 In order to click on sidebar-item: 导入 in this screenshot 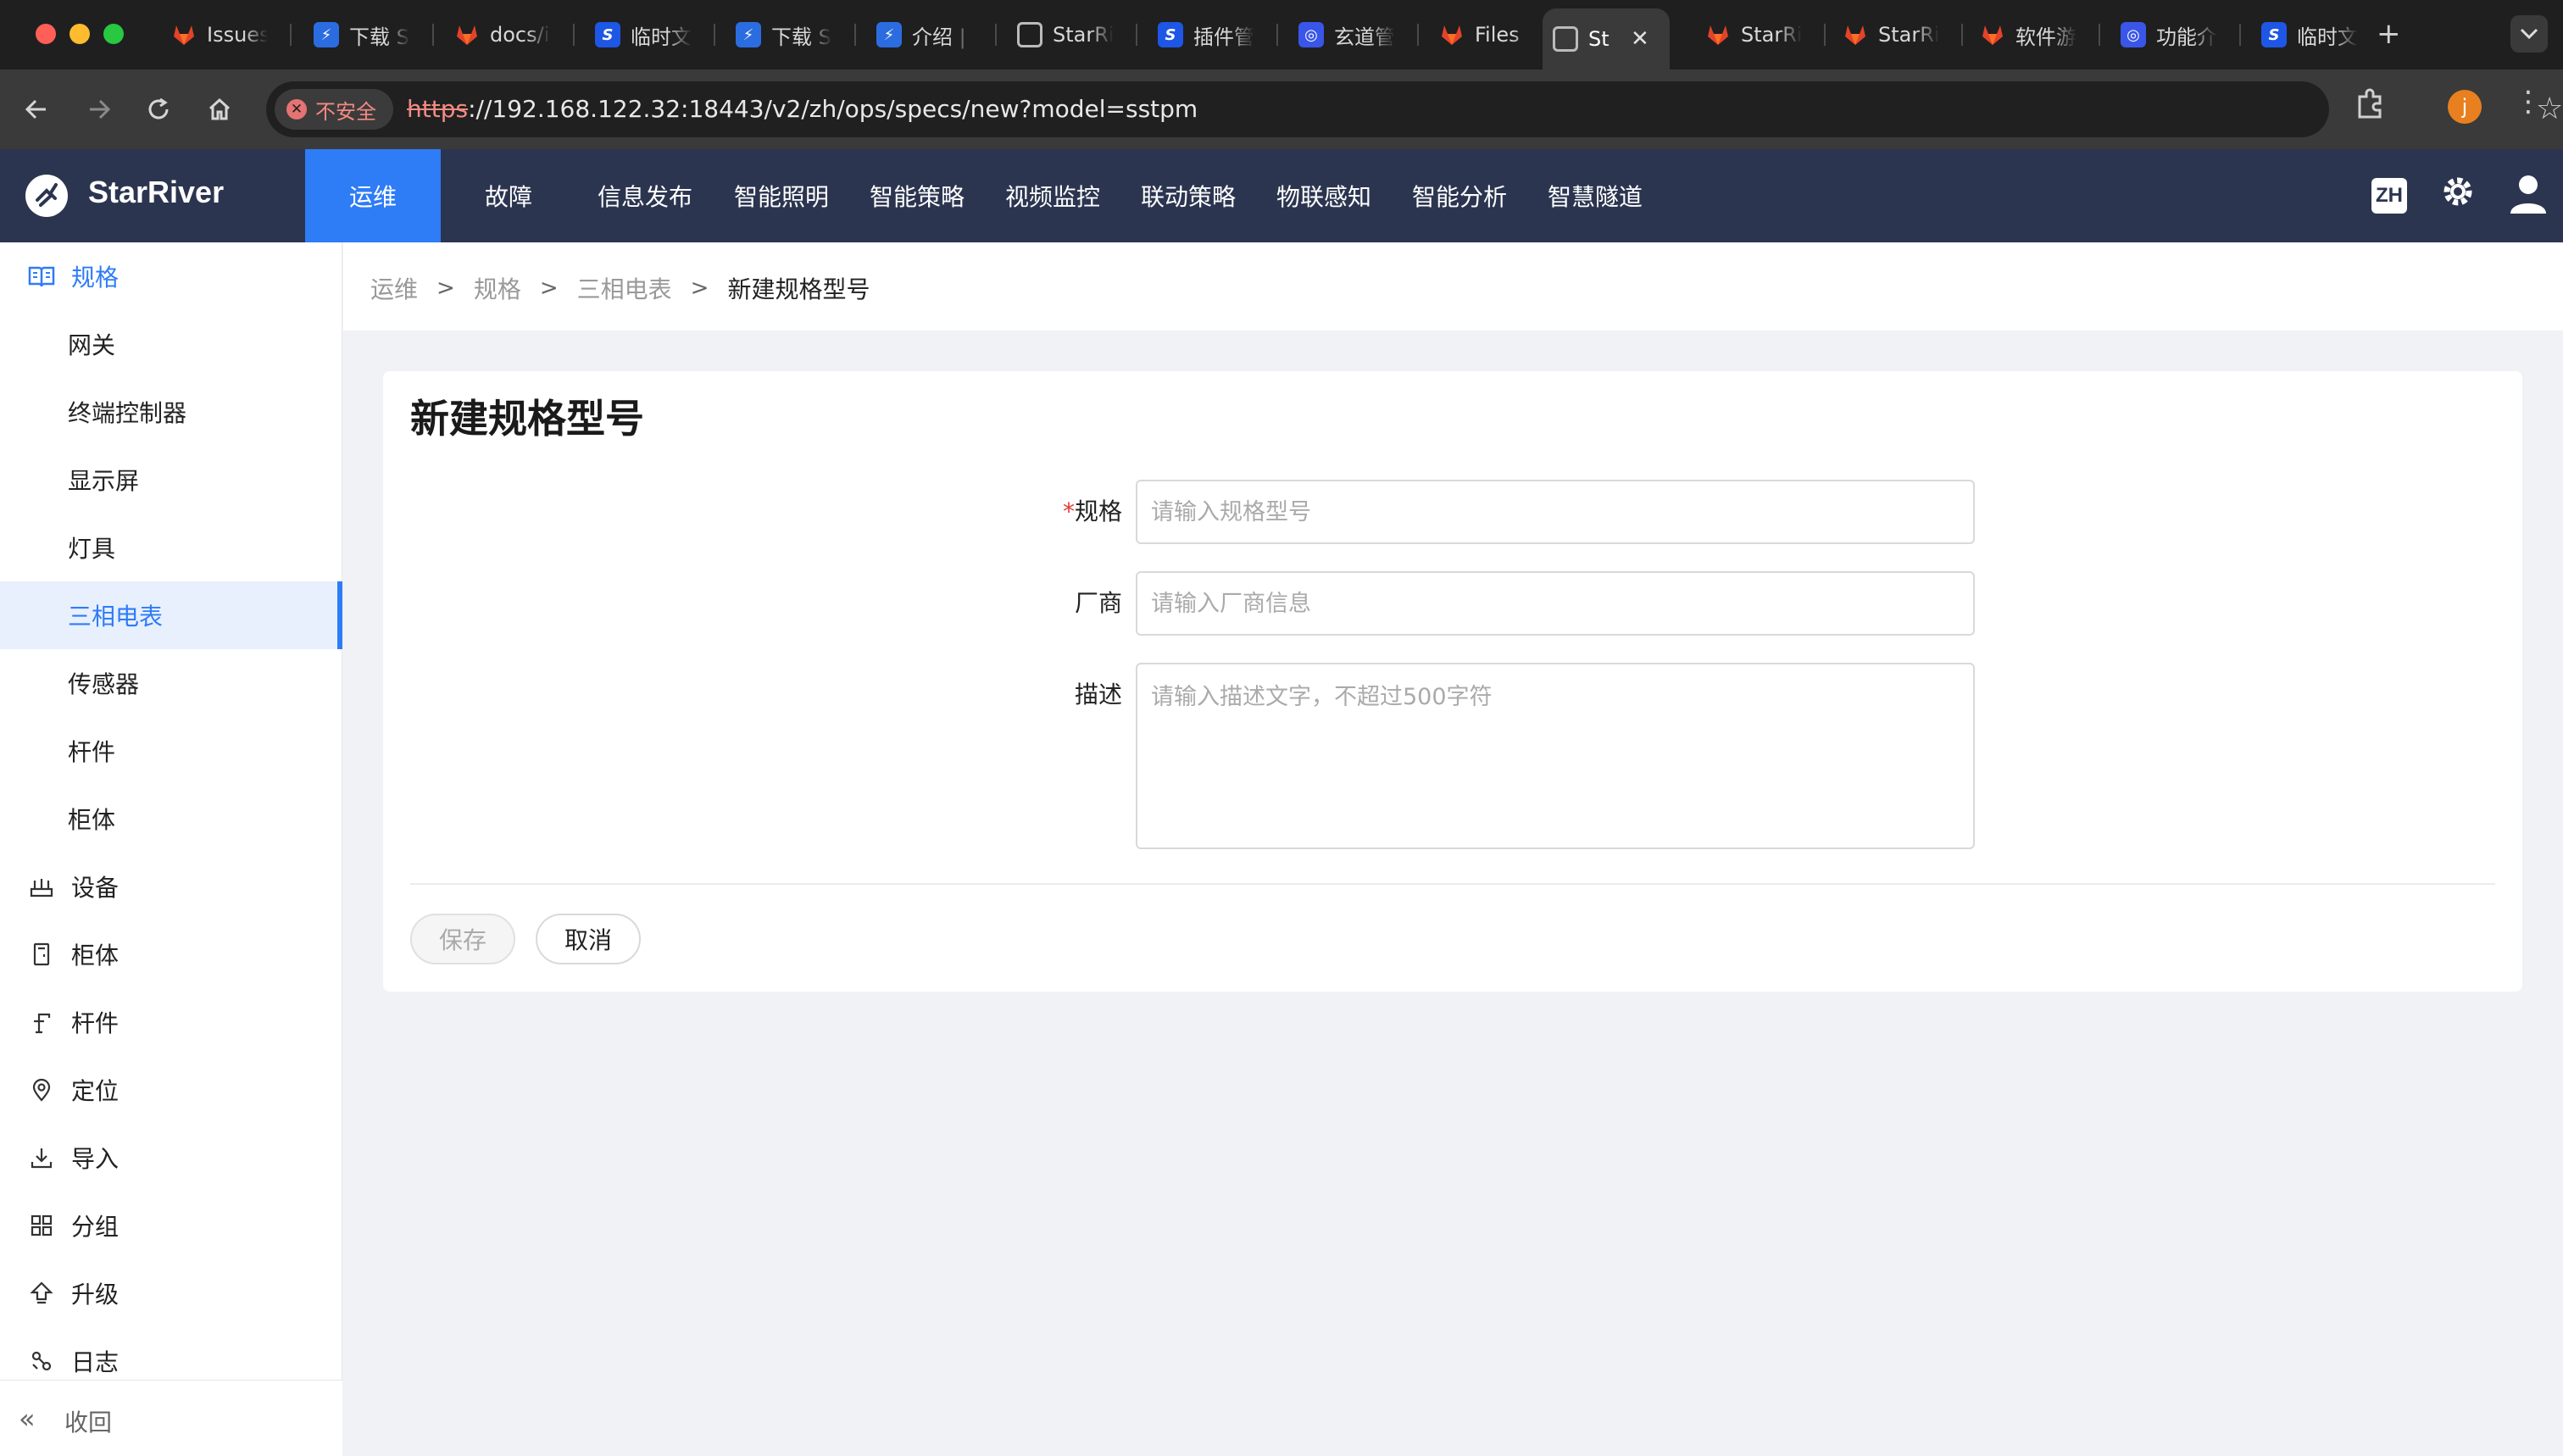, I will do `click(171, 1158)`.